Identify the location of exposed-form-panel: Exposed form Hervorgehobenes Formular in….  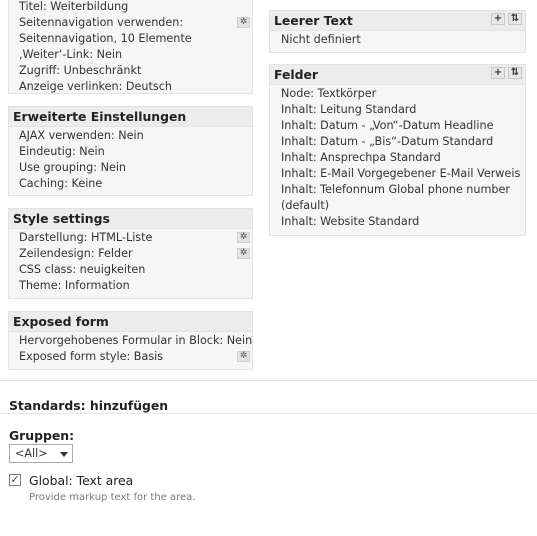
(130, 340).